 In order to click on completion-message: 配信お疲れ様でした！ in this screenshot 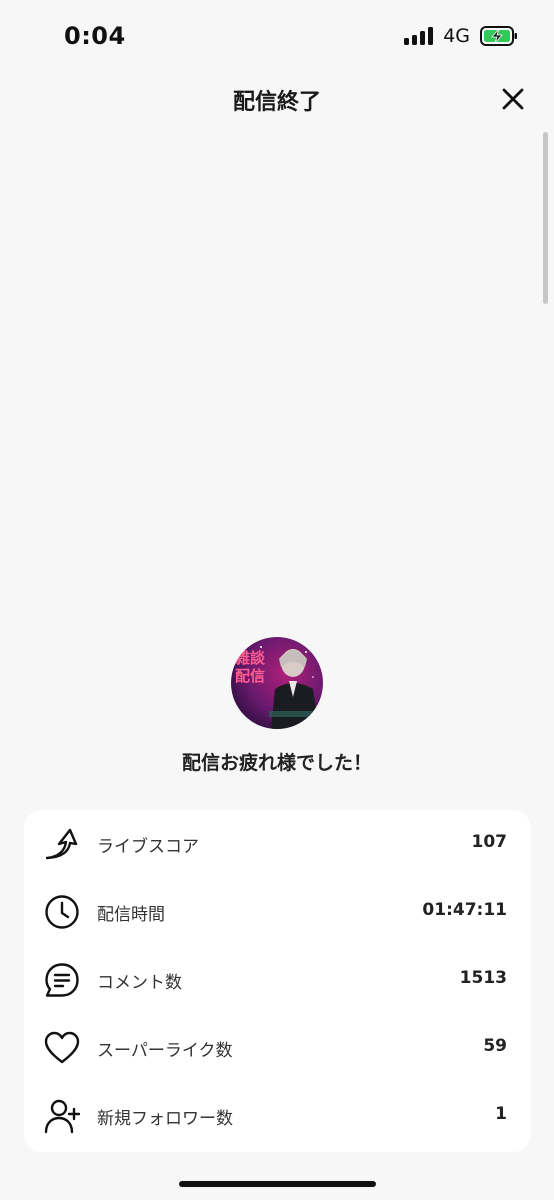, I will do `click(276, 763)`.